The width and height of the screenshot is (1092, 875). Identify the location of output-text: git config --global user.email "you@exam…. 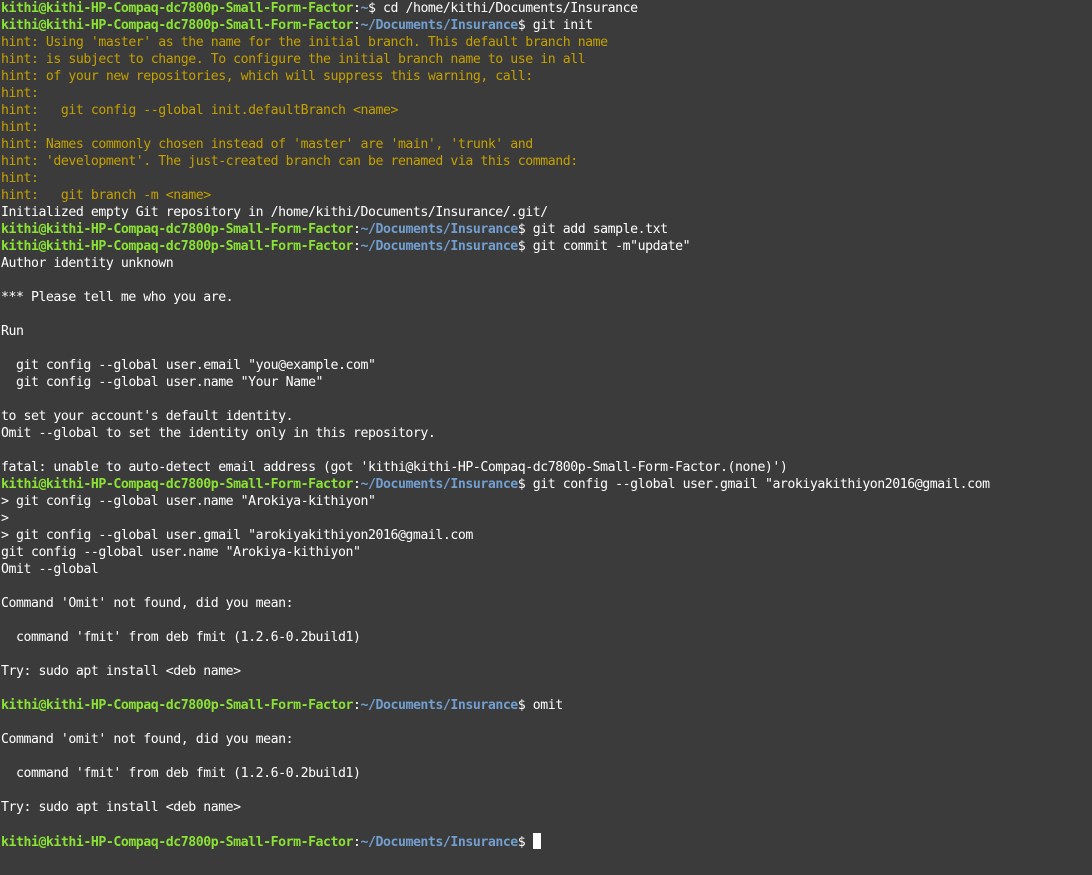
(188, 365).